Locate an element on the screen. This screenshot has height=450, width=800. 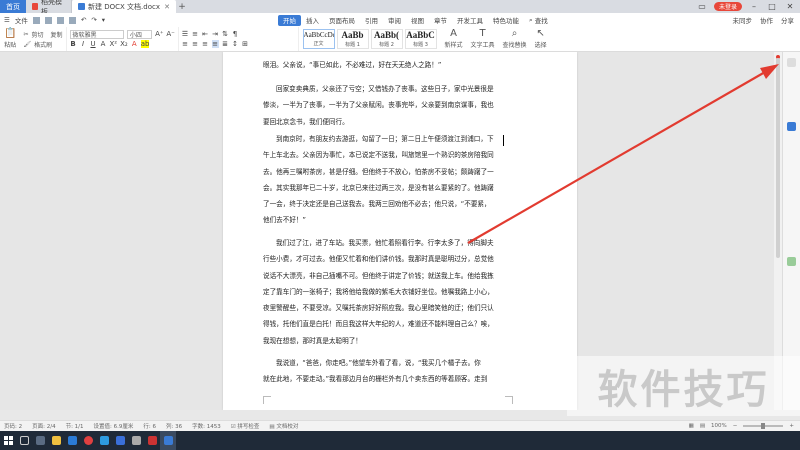
subscript-button: X₂ is located at coordinates (124, 44).